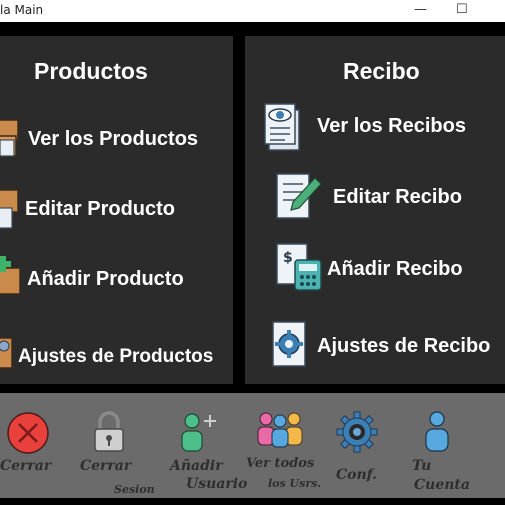 The height and width of the screenshot is (505, 505). I want to click on maximize-button: ☐, so click(462, 9).